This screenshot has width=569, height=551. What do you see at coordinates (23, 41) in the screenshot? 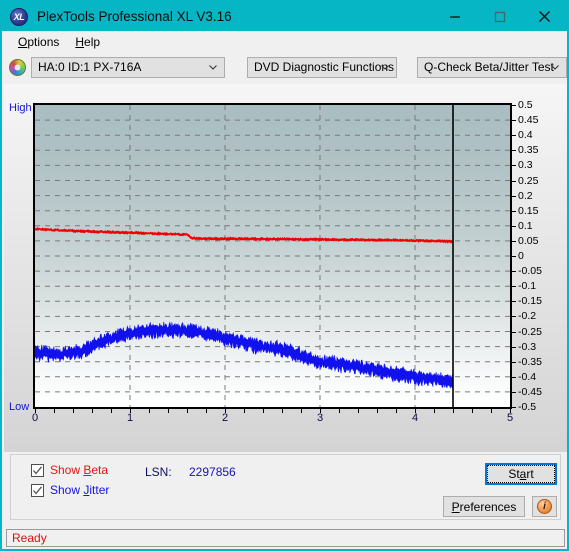
I see `menu-options-accel: O` at bounding box center [23, 41].